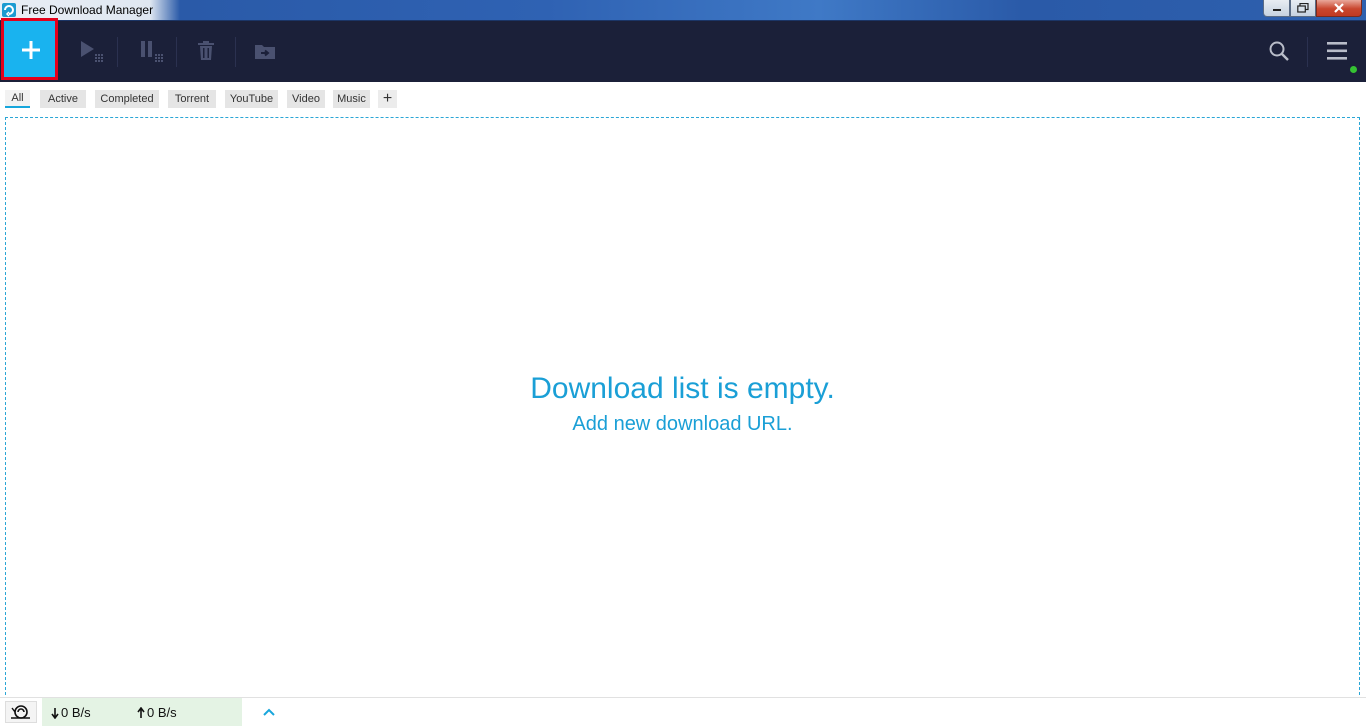 The height and width of the screenshot is (726, 1366). I want to click on plus-icon, so click(30, 50).